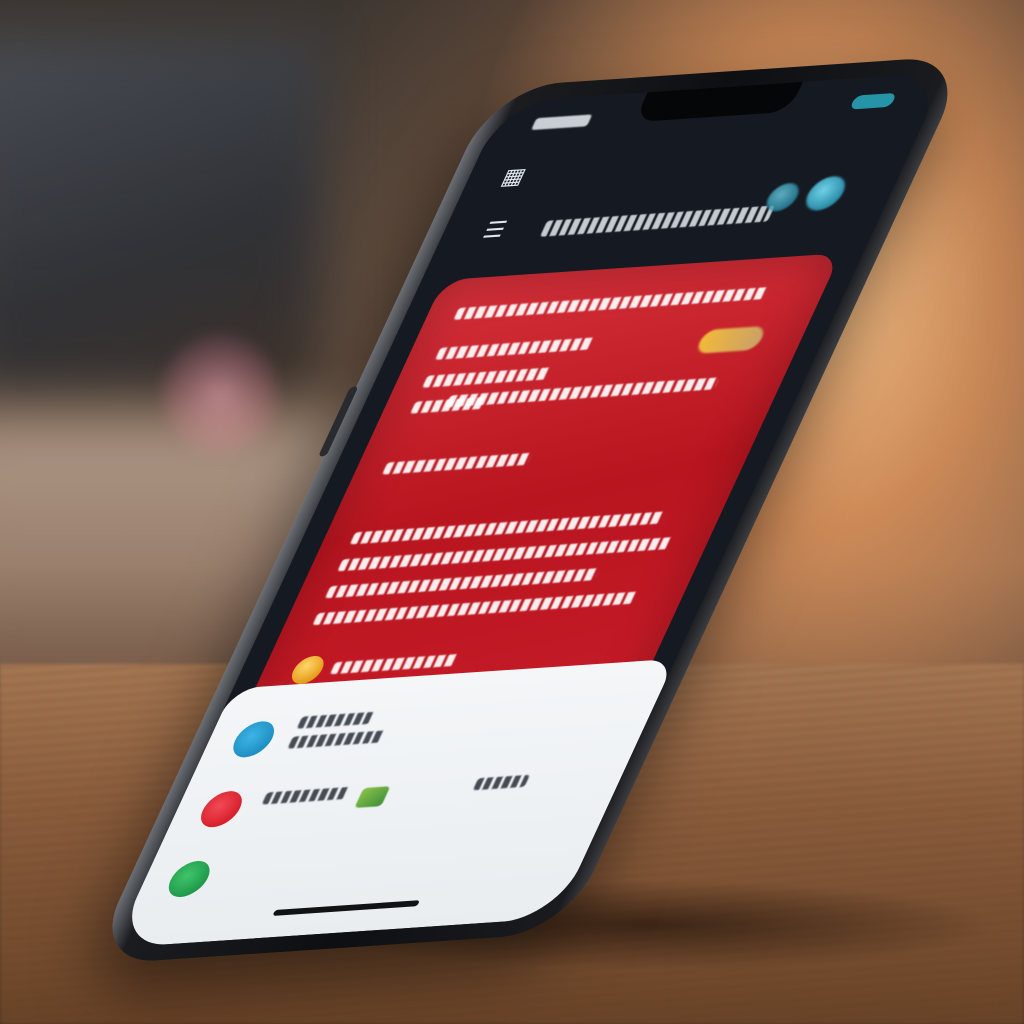 The height and width of the screenshot is (1024, 1024). I want to click on location-pin-icon, so click(221, 809).